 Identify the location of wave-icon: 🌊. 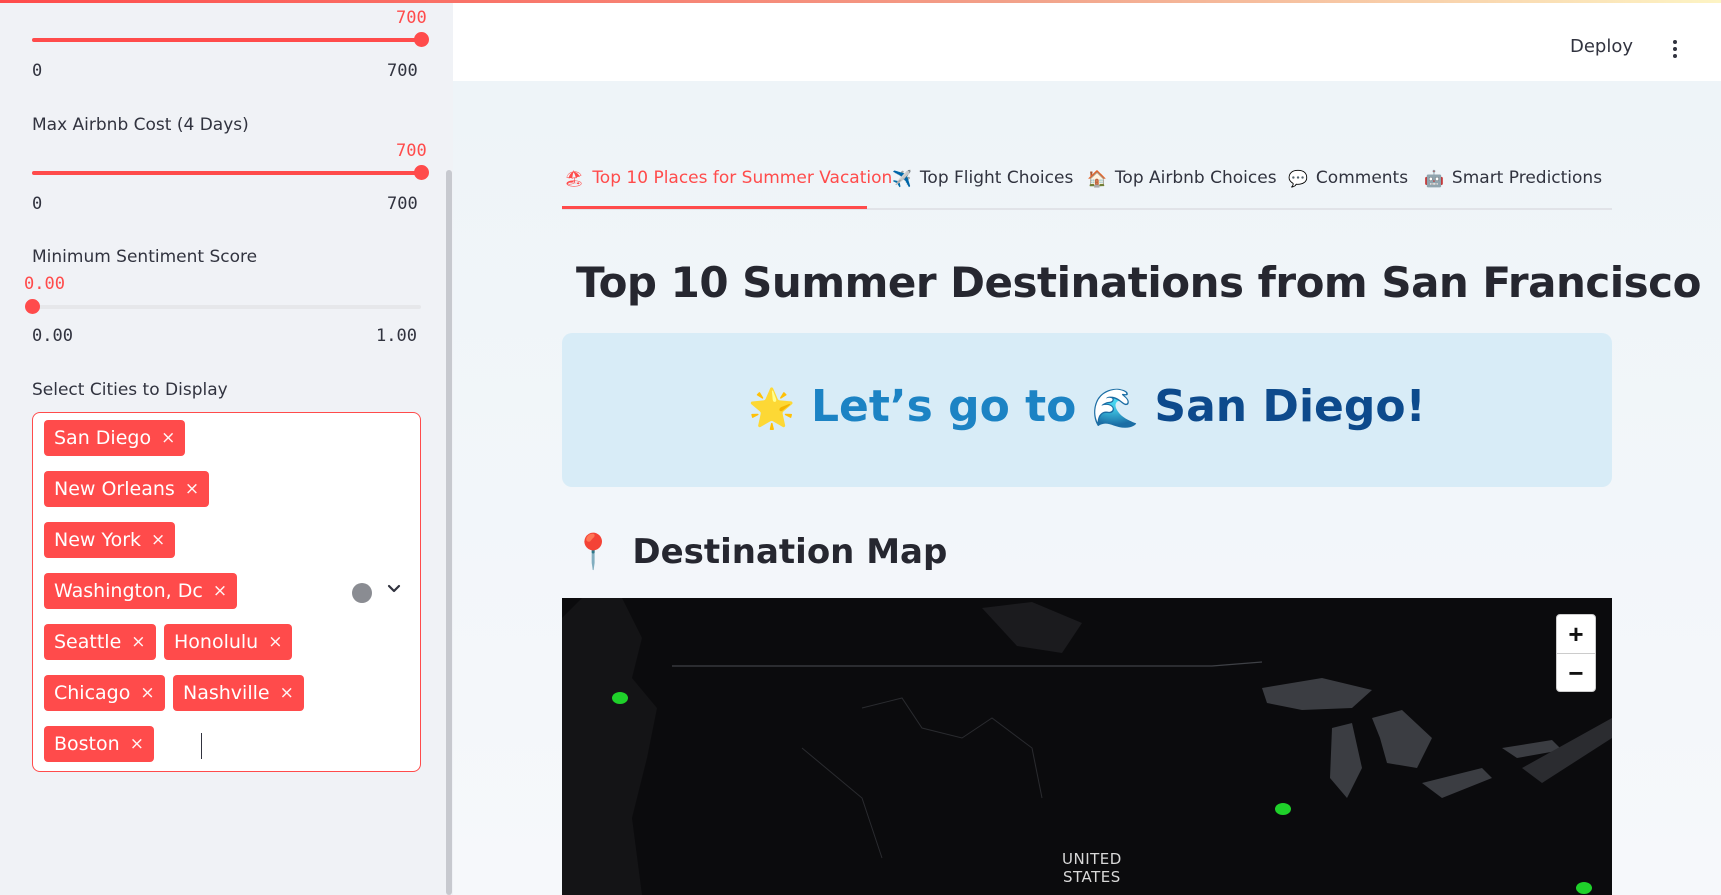
(1115, 408).